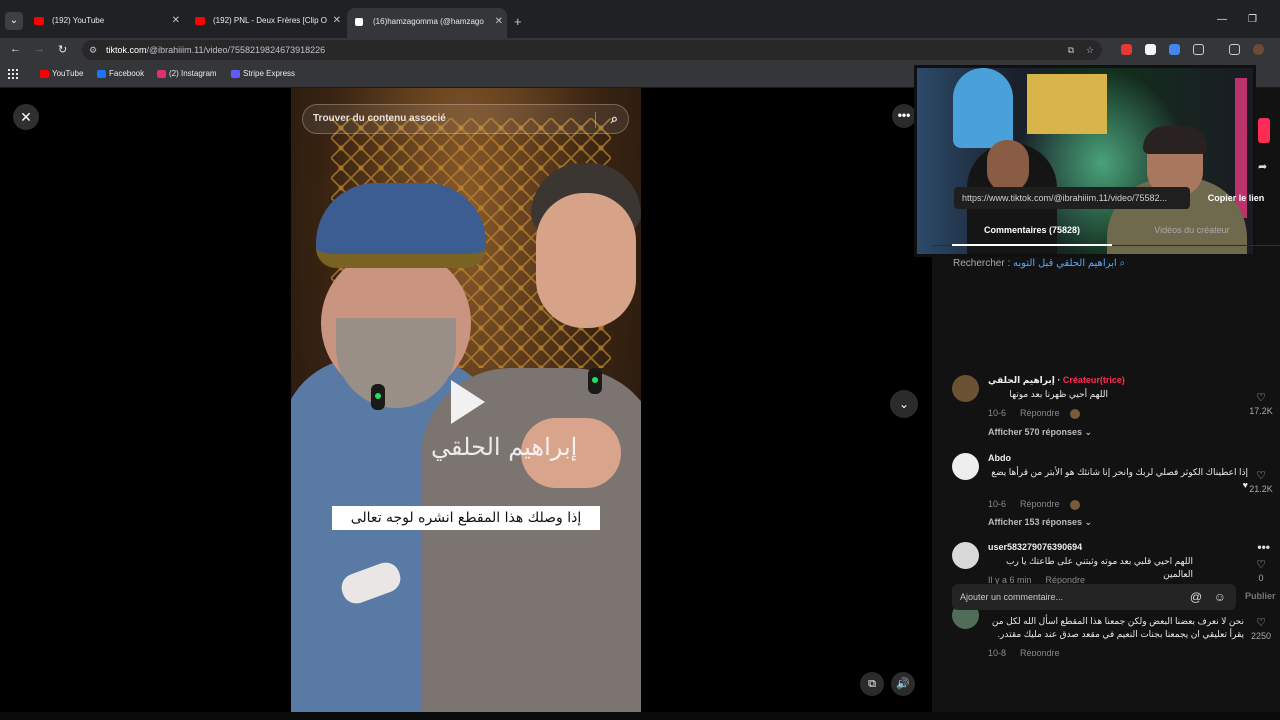 This screenshot has height=720, width=1280. I want to click on bookmark-stripe: Stripe Express, so click(263, 73).